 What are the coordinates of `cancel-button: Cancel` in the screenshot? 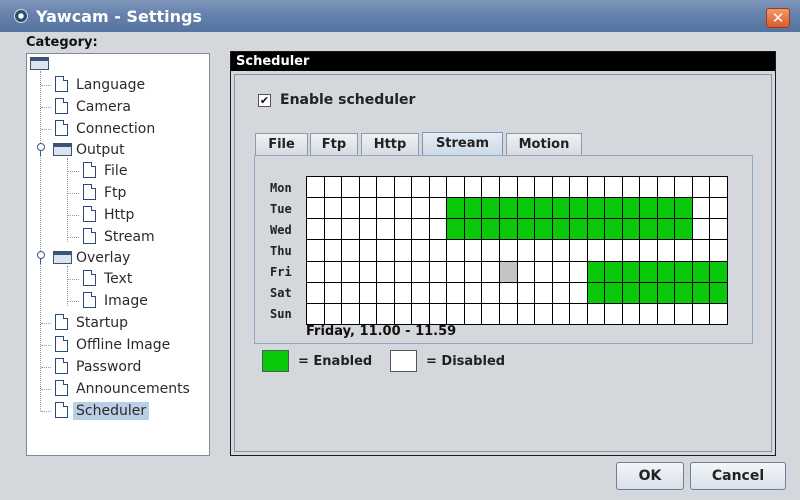 It's located at (738, 476).